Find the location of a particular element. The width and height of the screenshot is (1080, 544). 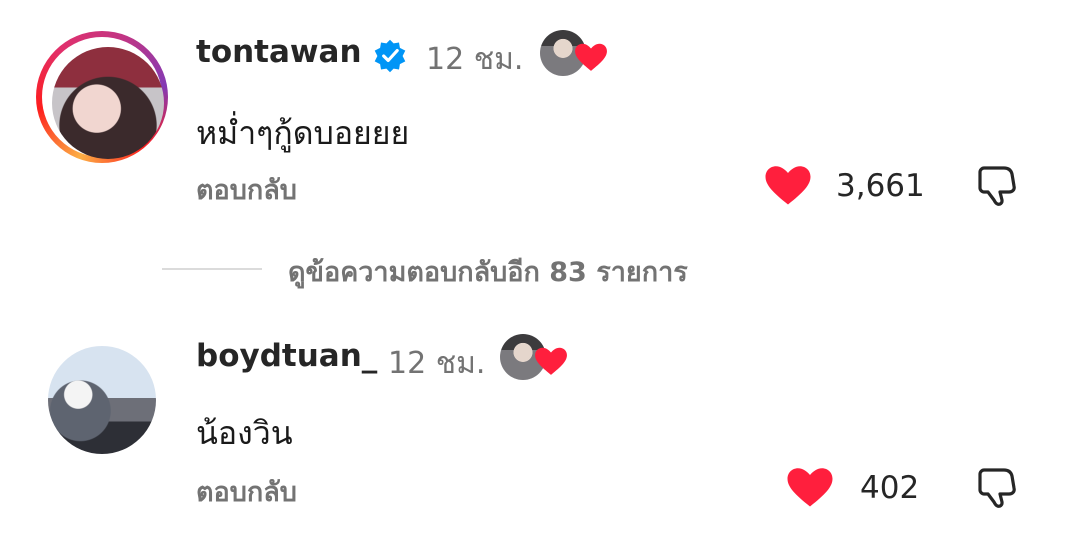

username: tontawan is located at coordinates (279, 52).